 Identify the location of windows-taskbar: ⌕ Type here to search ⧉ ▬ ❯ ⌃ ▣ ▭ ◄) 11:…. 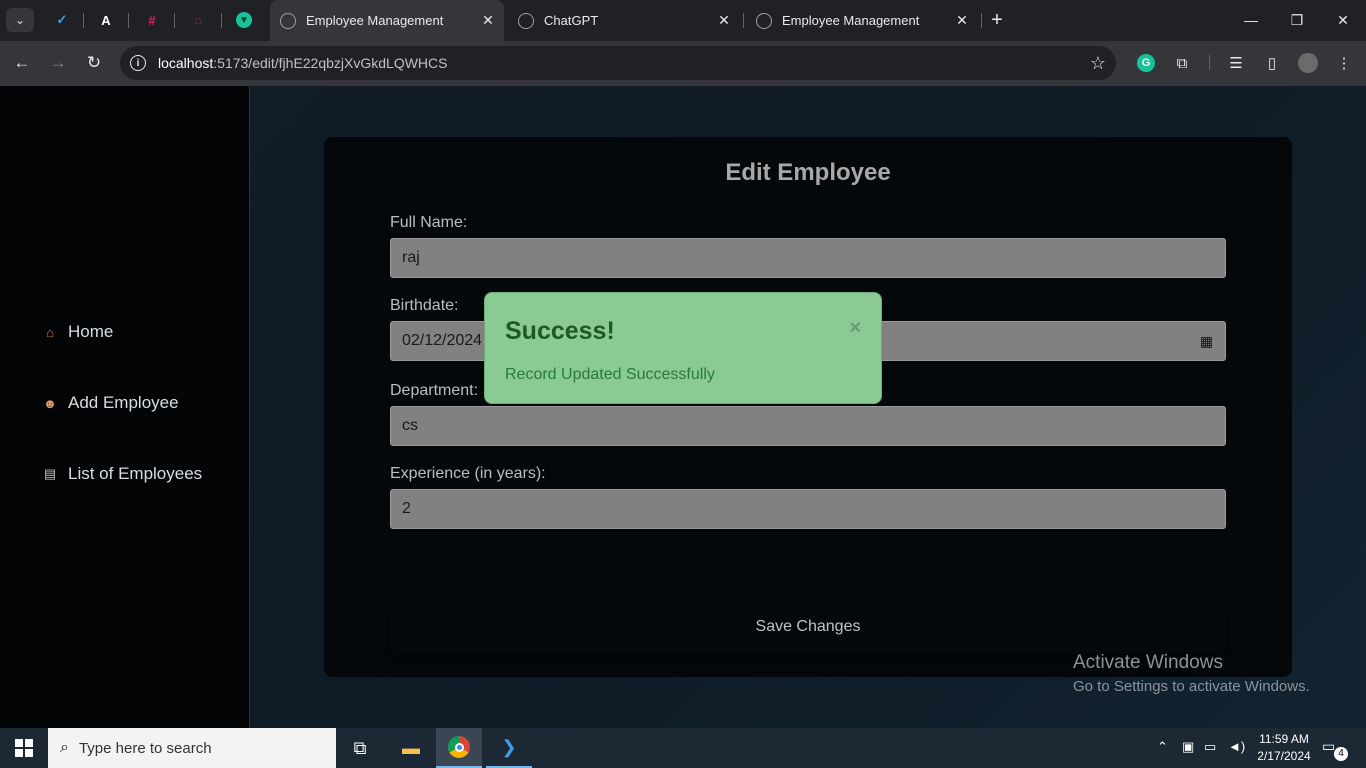
(683, 748).